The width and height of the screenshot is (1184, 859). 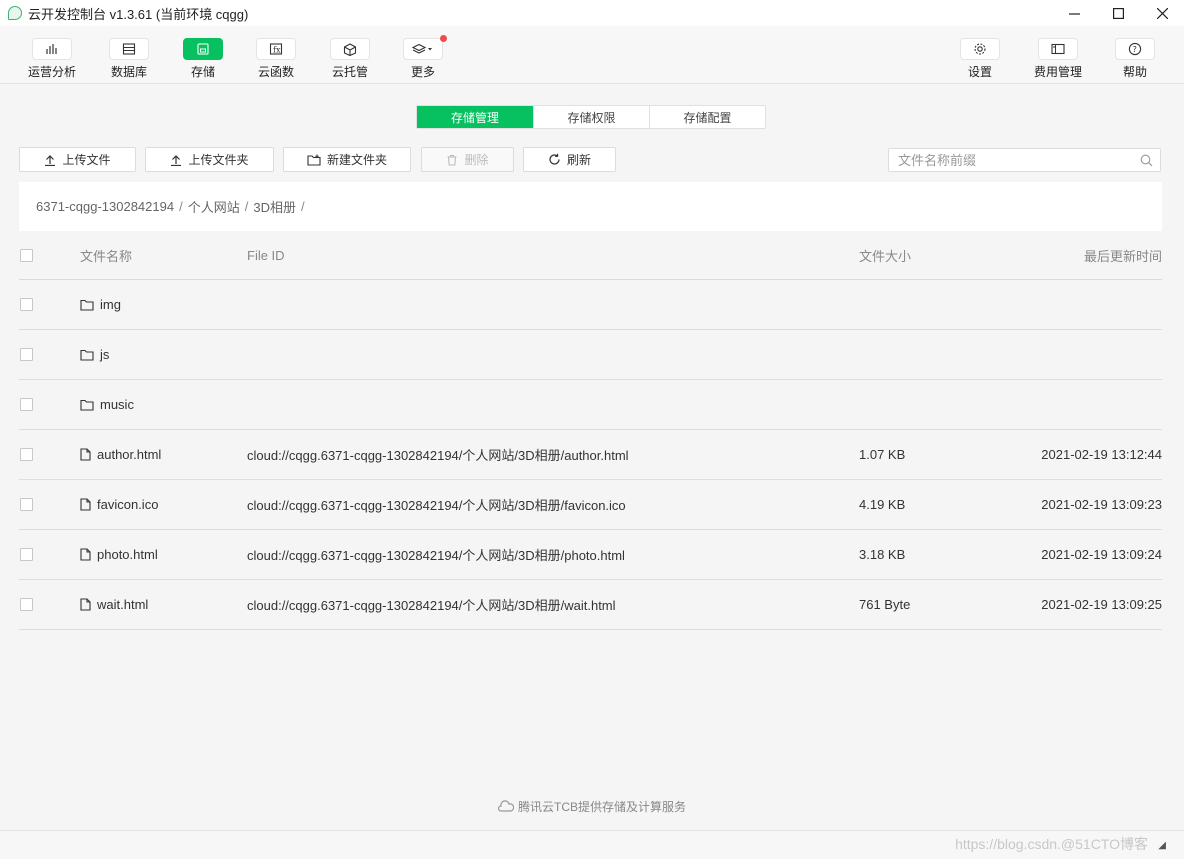 I want to click on maximize-button, so click(x=1118, y=13).